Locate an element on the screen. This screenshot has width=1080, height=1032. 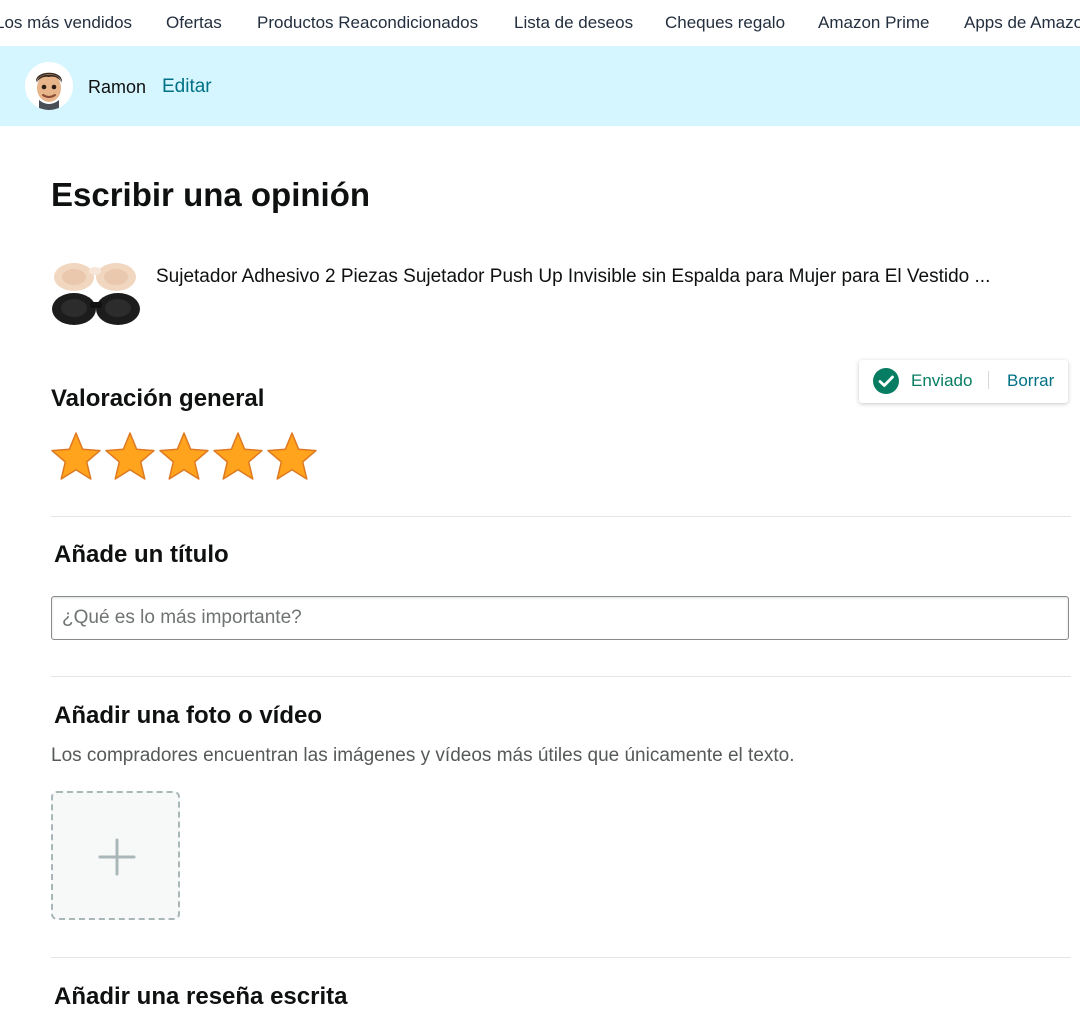
rating-status-box: Enviado Borrar is located at coordinates (963, 381).